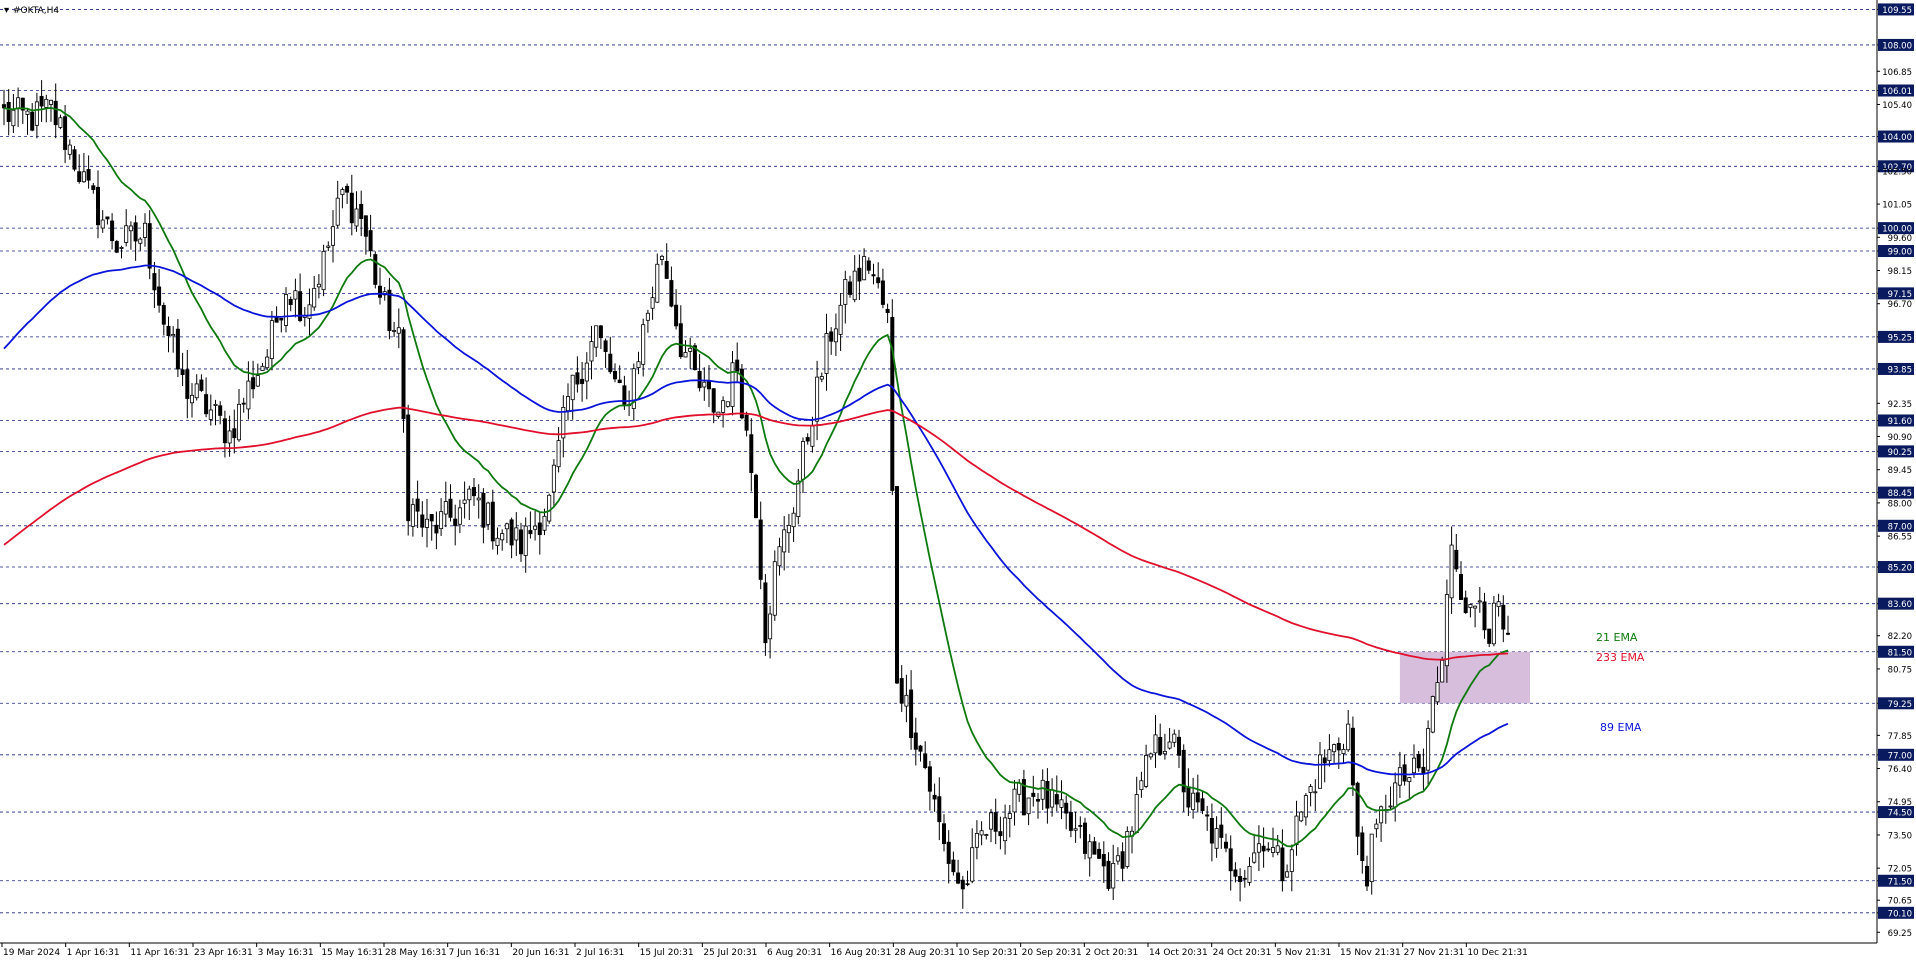 The image size is (1916, 963). I want to click on x-tick-label: 25 Jul 20:31, so click(730, 953).